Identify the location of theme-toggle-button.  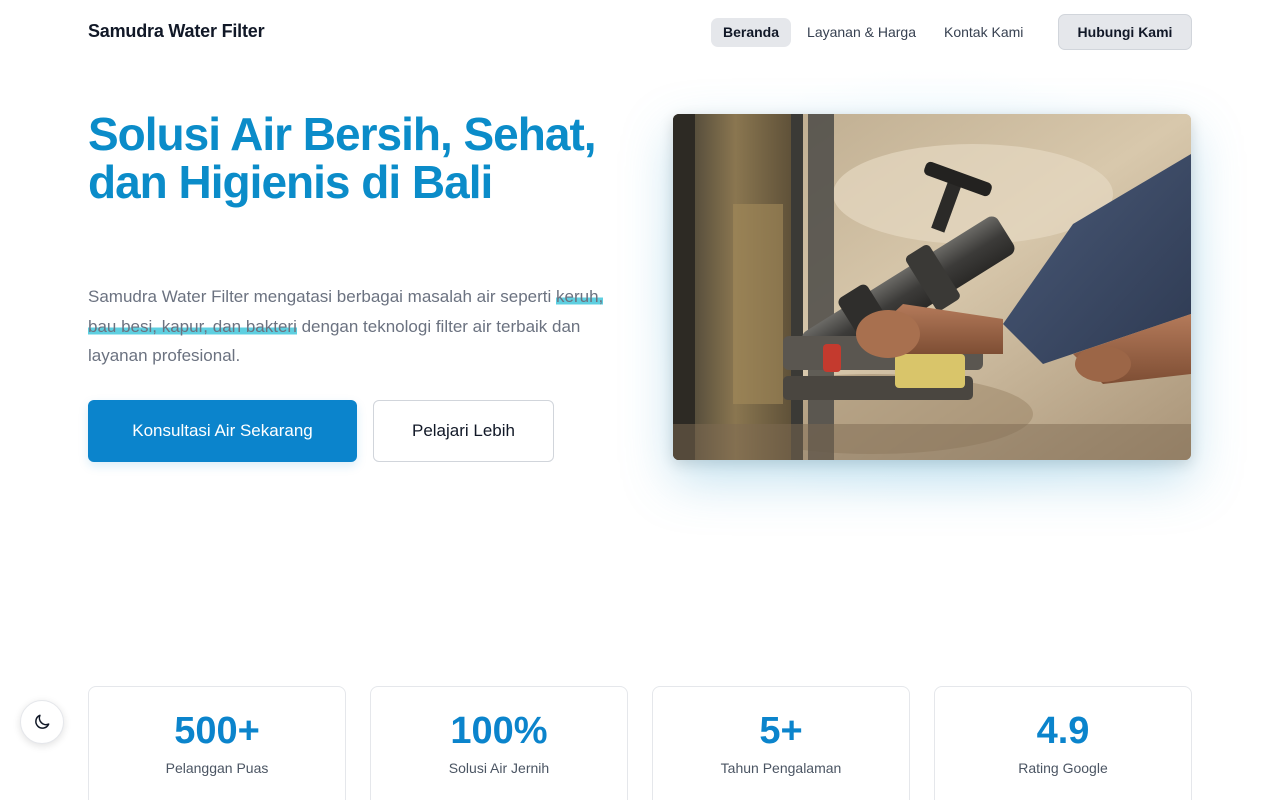
(42, 722).